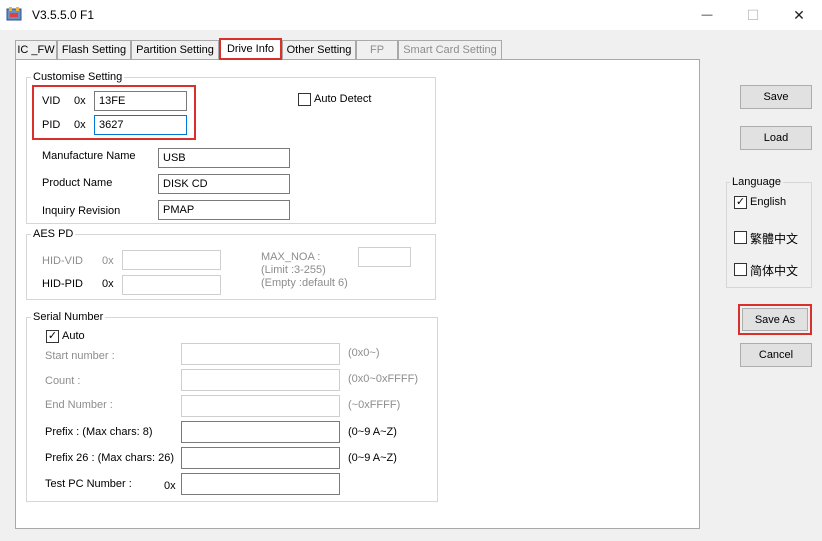 This screenshot has width=822, height=541. I want to click on tab-label: Flash Setting, so click(94, 50).